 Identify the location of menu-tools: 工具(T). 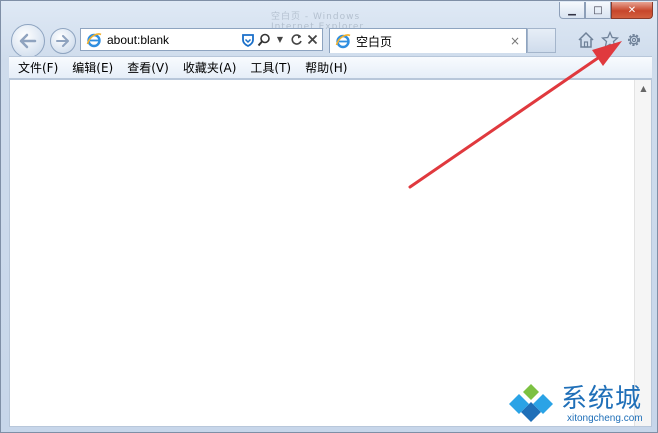
(270, 67).